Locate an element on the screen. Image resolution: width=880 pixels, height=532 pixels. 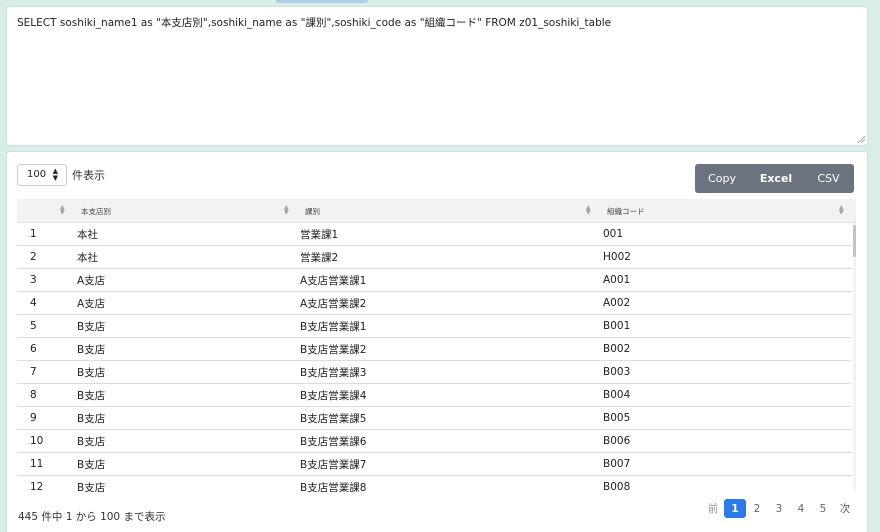
pagination-next-button: 次 is located at coordinates (845, 508).